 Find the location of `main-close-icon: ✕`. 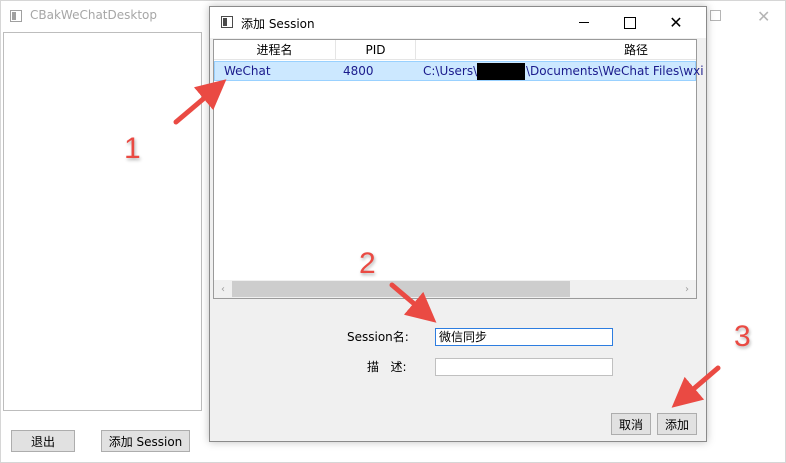

main-close-icon: ✕ is located at coordinates (763, 16).